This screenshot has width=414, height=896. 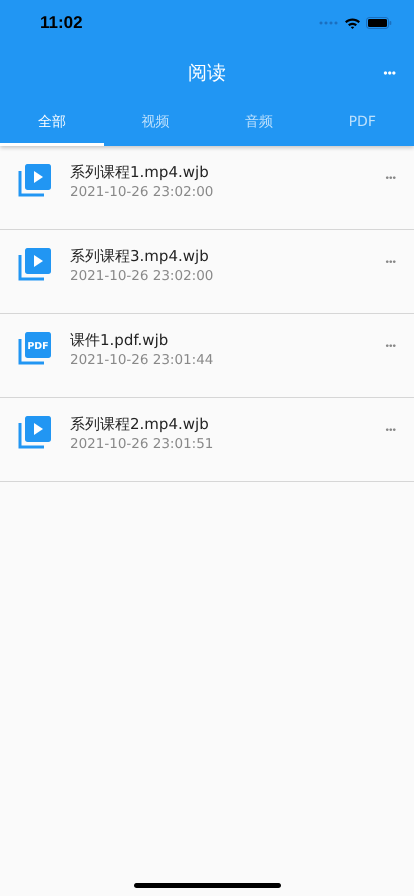 I want to click on file-name: 系列课程2.mp4.wjb, so click(x=140, y=424).